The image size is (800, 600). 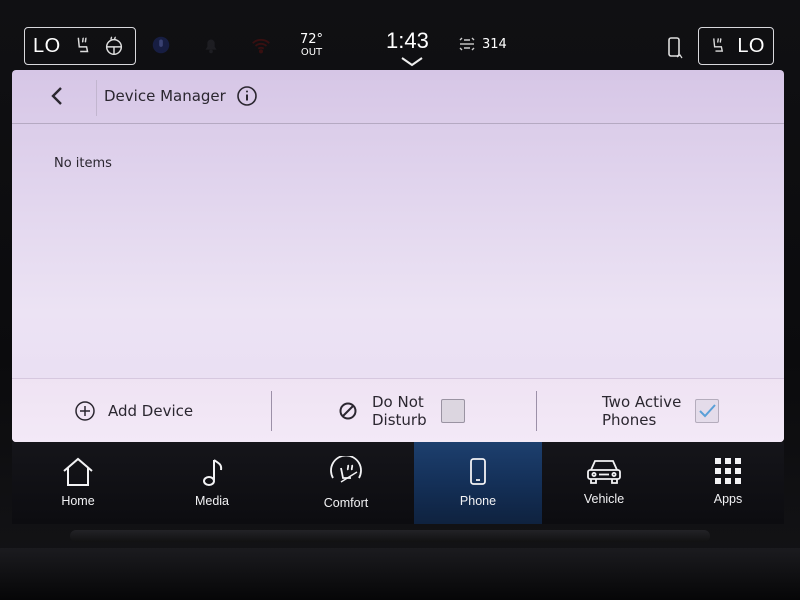 What do you see at coordinates (83, 45) in the screenshot?
I see `seat-heat-icon` at bounding box center [83, 45].